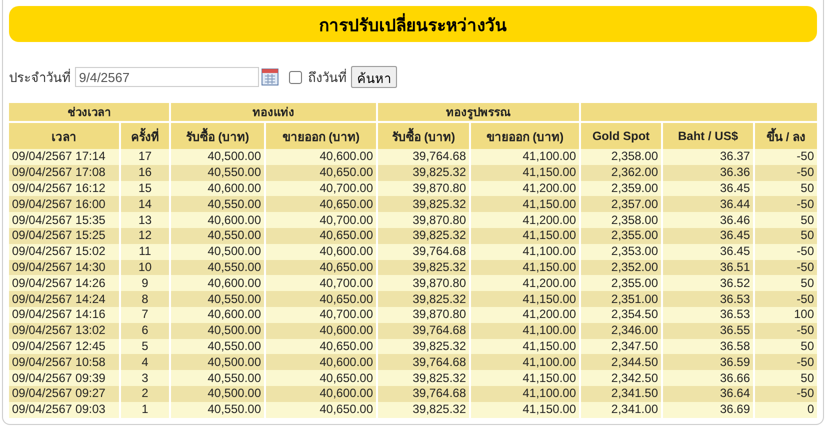 Image resolution: width=828 pixels, height=444 pixels. I want to click on table-cell: 100, so click(786, 314).